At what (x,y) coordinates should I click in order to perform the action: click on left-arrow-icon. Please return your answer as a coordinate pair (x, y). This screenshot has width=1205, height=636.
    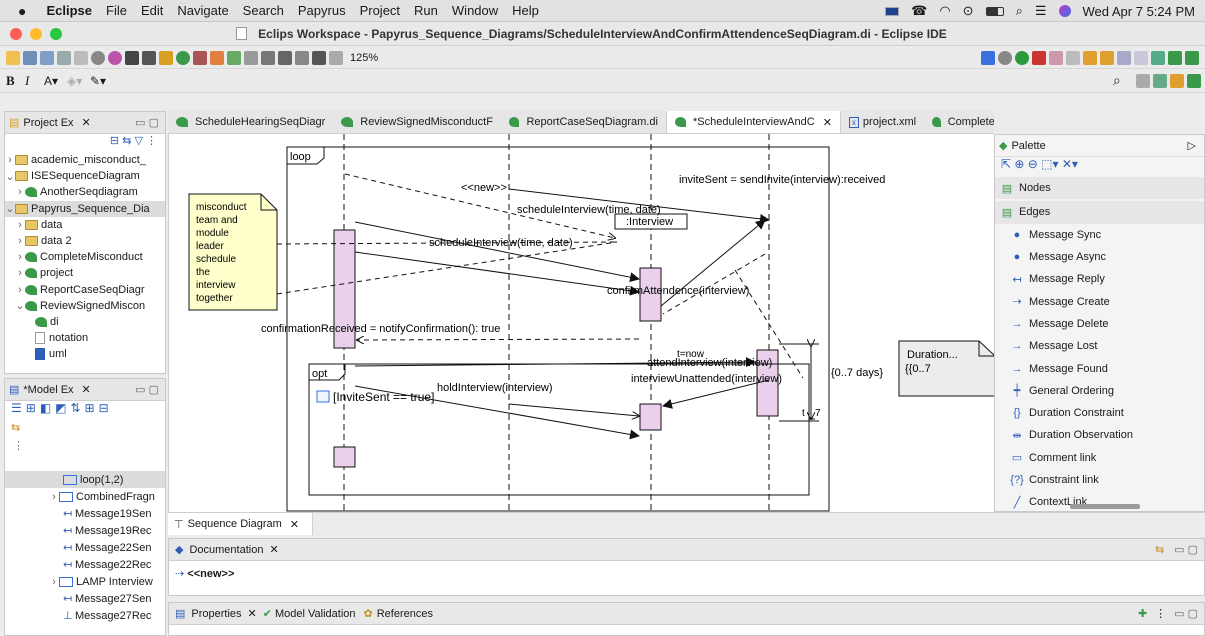
    Looking at the image, I should click on (1175, 57).